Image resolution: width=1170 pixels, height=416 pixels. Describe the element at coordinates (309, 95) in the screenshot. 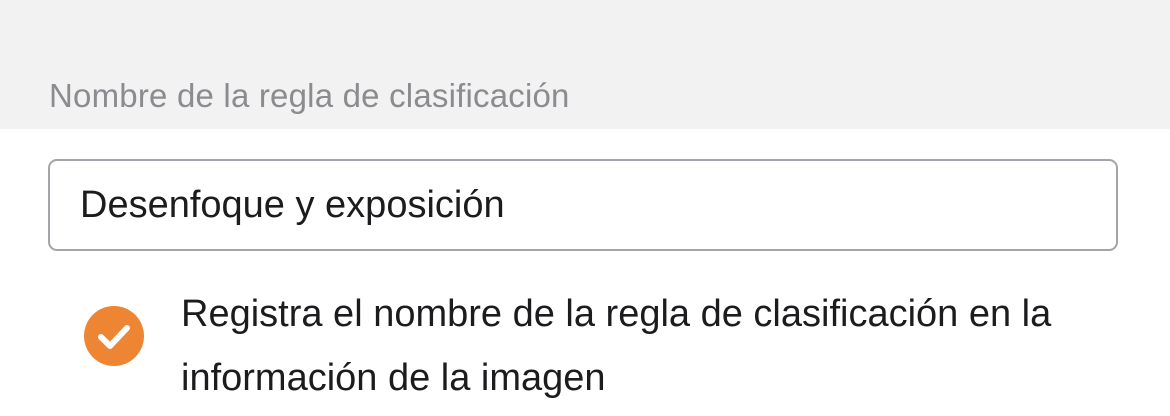

I see `section-title: Nombre de la regla de clasificación` at that location.